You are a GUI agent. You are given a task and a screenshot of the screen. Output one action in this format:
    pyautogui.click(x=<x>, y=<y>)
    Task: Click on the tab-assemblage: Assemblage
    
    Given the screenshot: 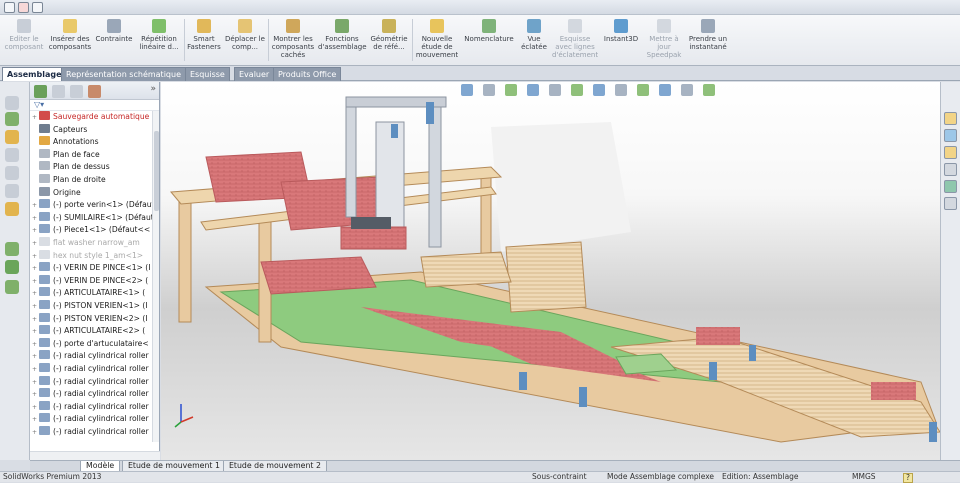 What is the action you would take?
    pyautogui.click(x=34, y=74)
    